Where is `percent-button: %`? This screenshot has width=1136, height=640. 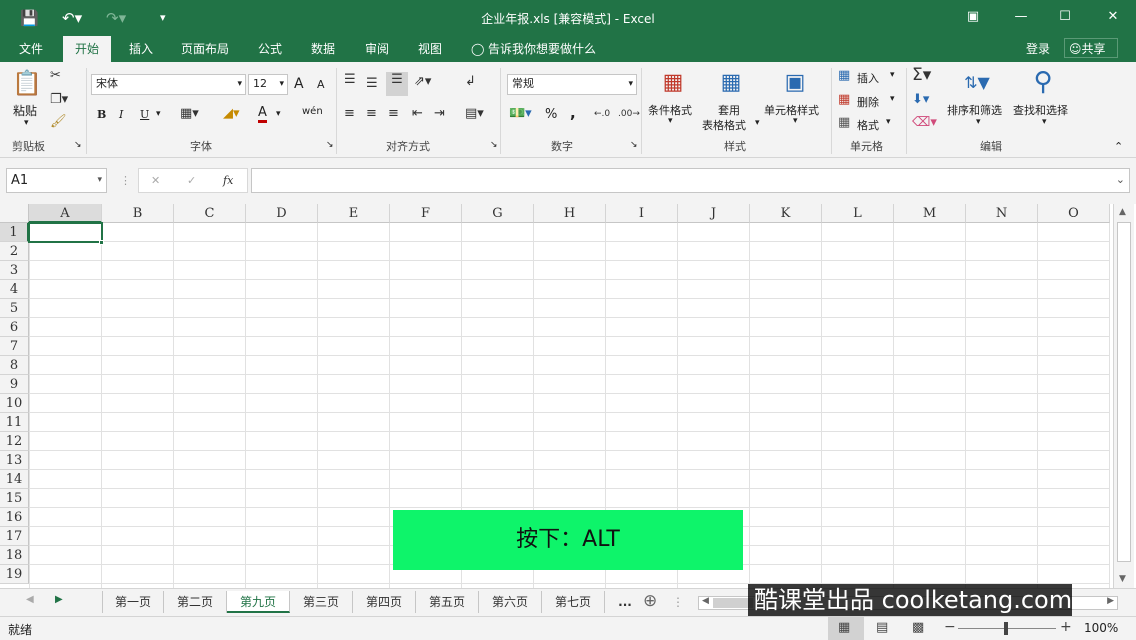
percent-button: % is located at coordinates (551, 114).